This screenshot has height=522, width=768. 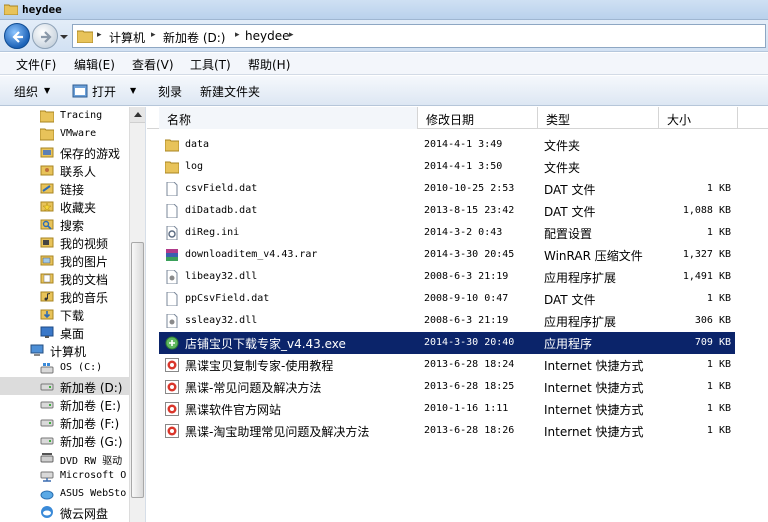 I want to click on nav-item: 下载, so click(x=65, y=314).